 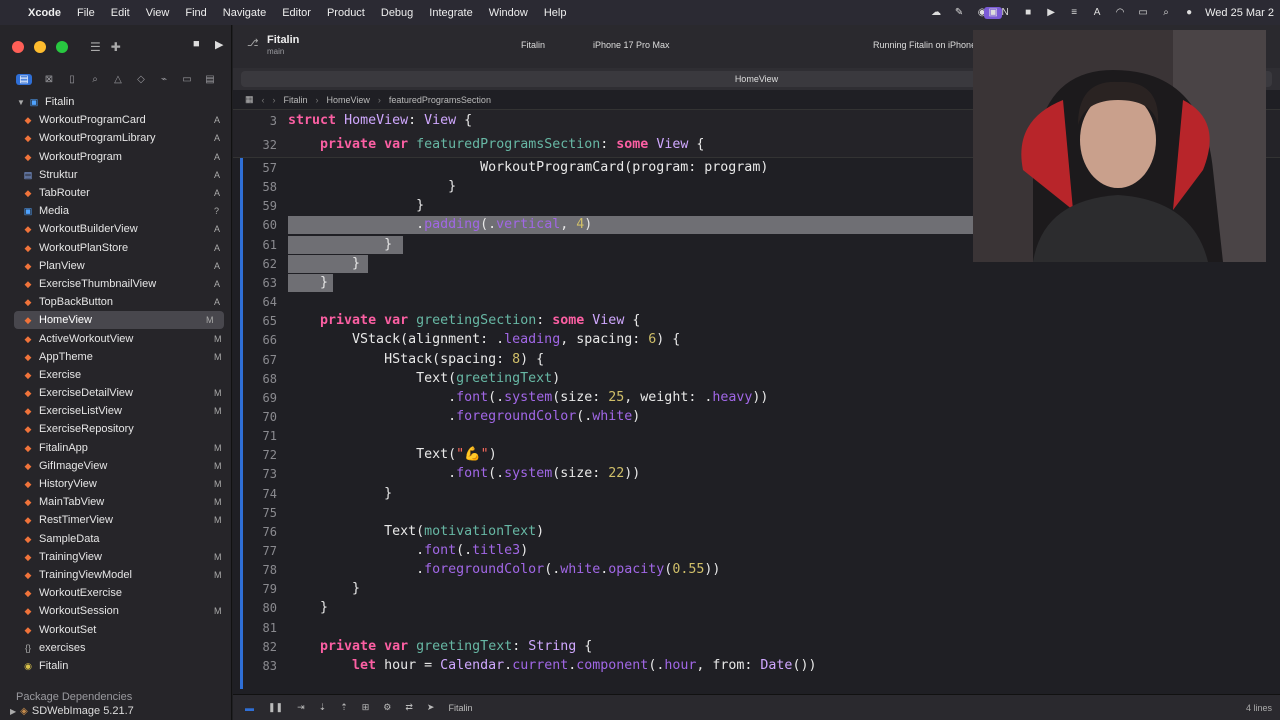 What do you see at coordinates (219, 44) in the screenshot?
I see `run-icon: ▶` at bounding box center [219, 44].